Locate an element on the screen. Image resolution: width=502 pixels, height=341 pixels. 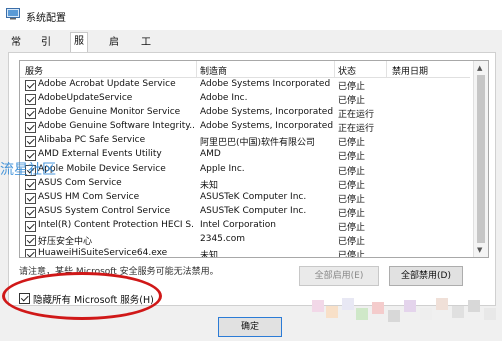
service-row: 好压安全中心 2345.com 已停止 is located at coordinates (245, 240).